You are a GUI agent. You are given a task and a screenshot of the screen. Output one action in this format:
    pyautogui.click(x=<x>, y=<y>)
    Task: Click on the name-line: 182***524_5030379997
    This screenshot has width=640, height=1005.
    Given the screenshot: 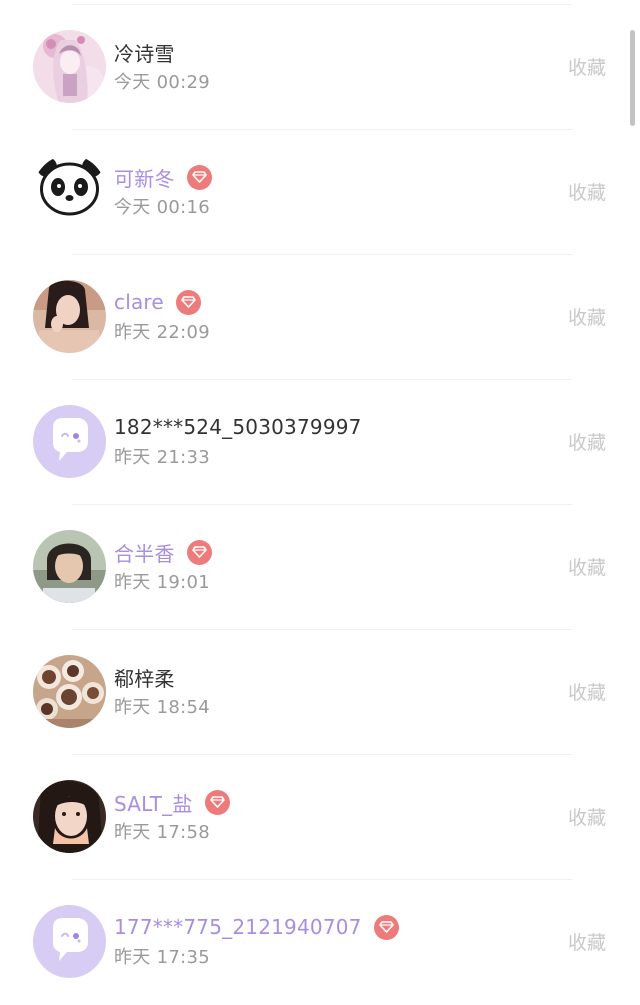 What is the action you would take?
    pyautogui.click(x=238, y=427)
    